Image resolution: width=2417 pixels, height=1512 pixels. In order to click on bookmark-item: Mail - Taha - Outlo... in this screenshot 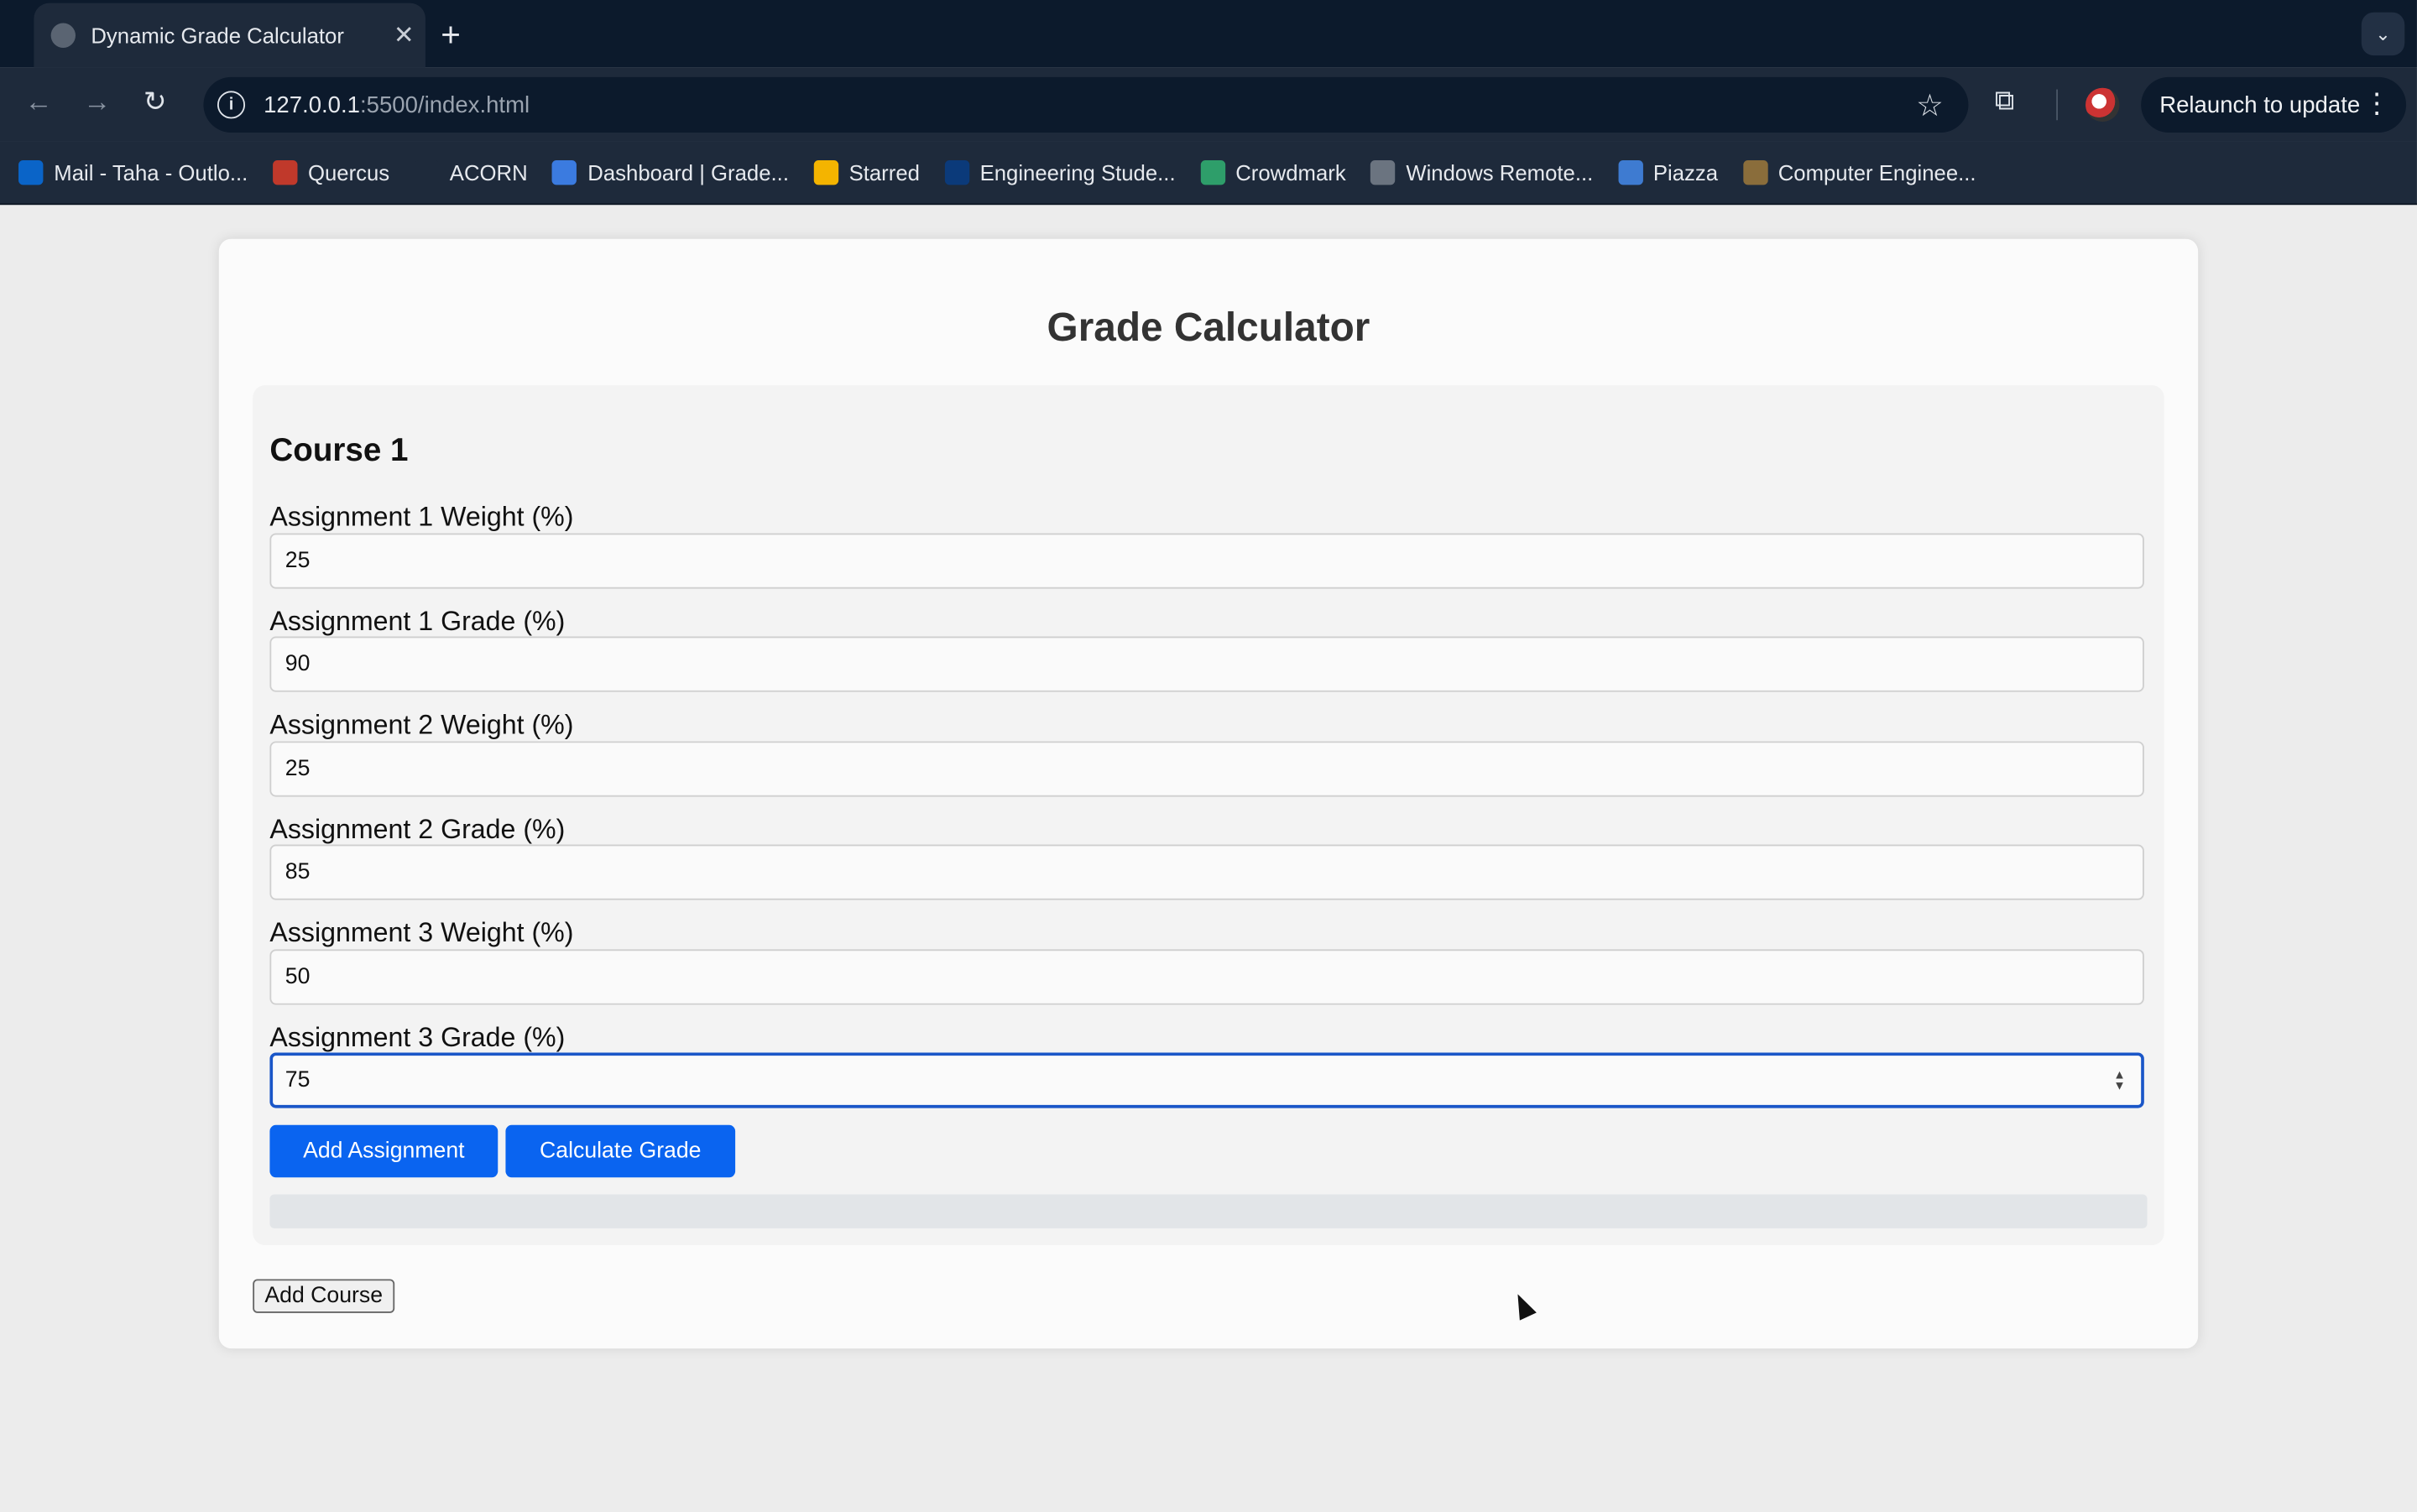, I will do `click(133, 172)`.